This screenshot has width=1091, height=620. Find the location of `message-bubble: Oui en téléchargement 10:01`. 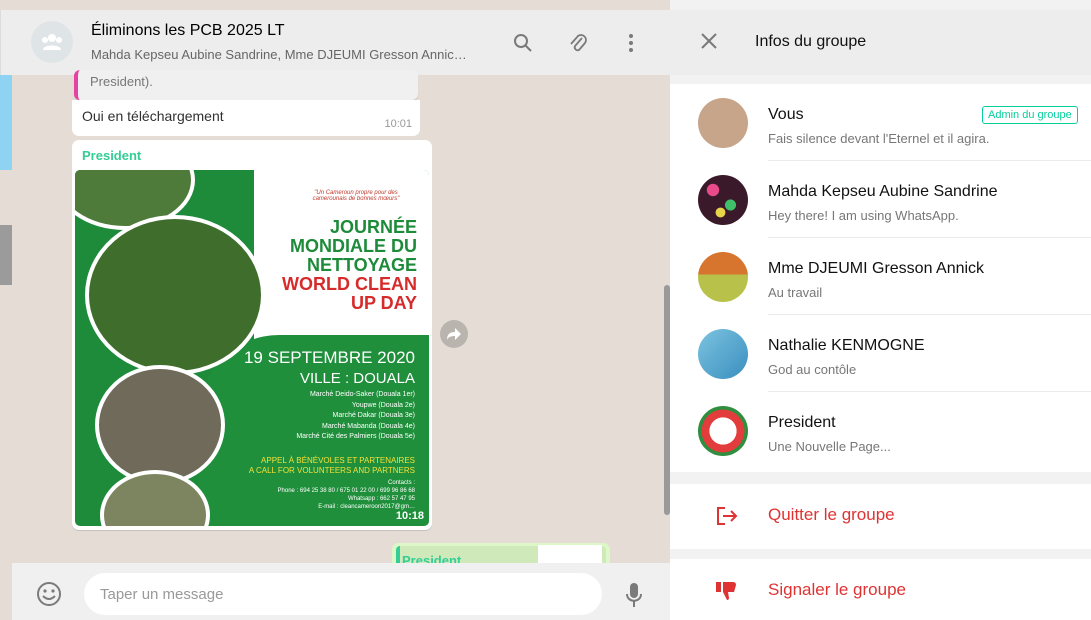

message-bubble: Oui en téléchargement 10:01 is located at coordinates (246, 118).